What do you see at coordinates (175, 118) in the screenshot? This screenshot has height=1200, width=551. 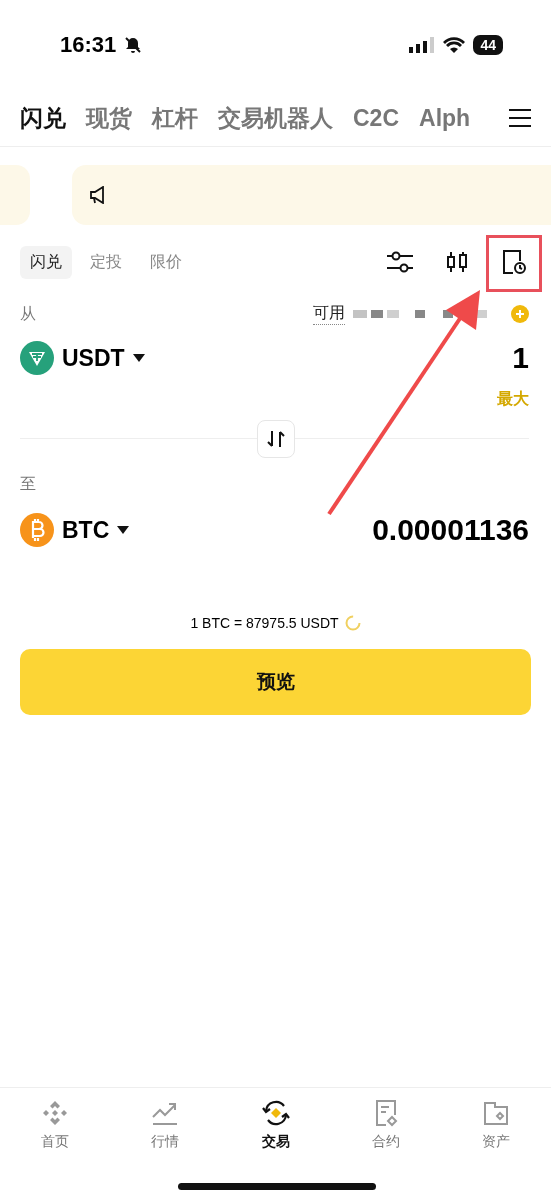 I see `market-tab: 杠杆` at bounding box center [175, 118].